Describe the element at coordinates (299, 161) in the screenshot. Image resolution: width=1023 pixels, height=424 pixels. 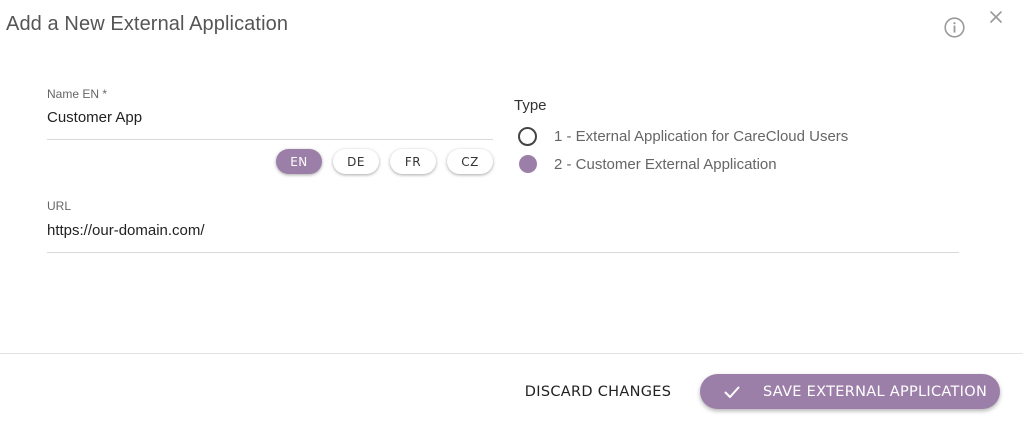
I see `language-button-en: EN` at that location.